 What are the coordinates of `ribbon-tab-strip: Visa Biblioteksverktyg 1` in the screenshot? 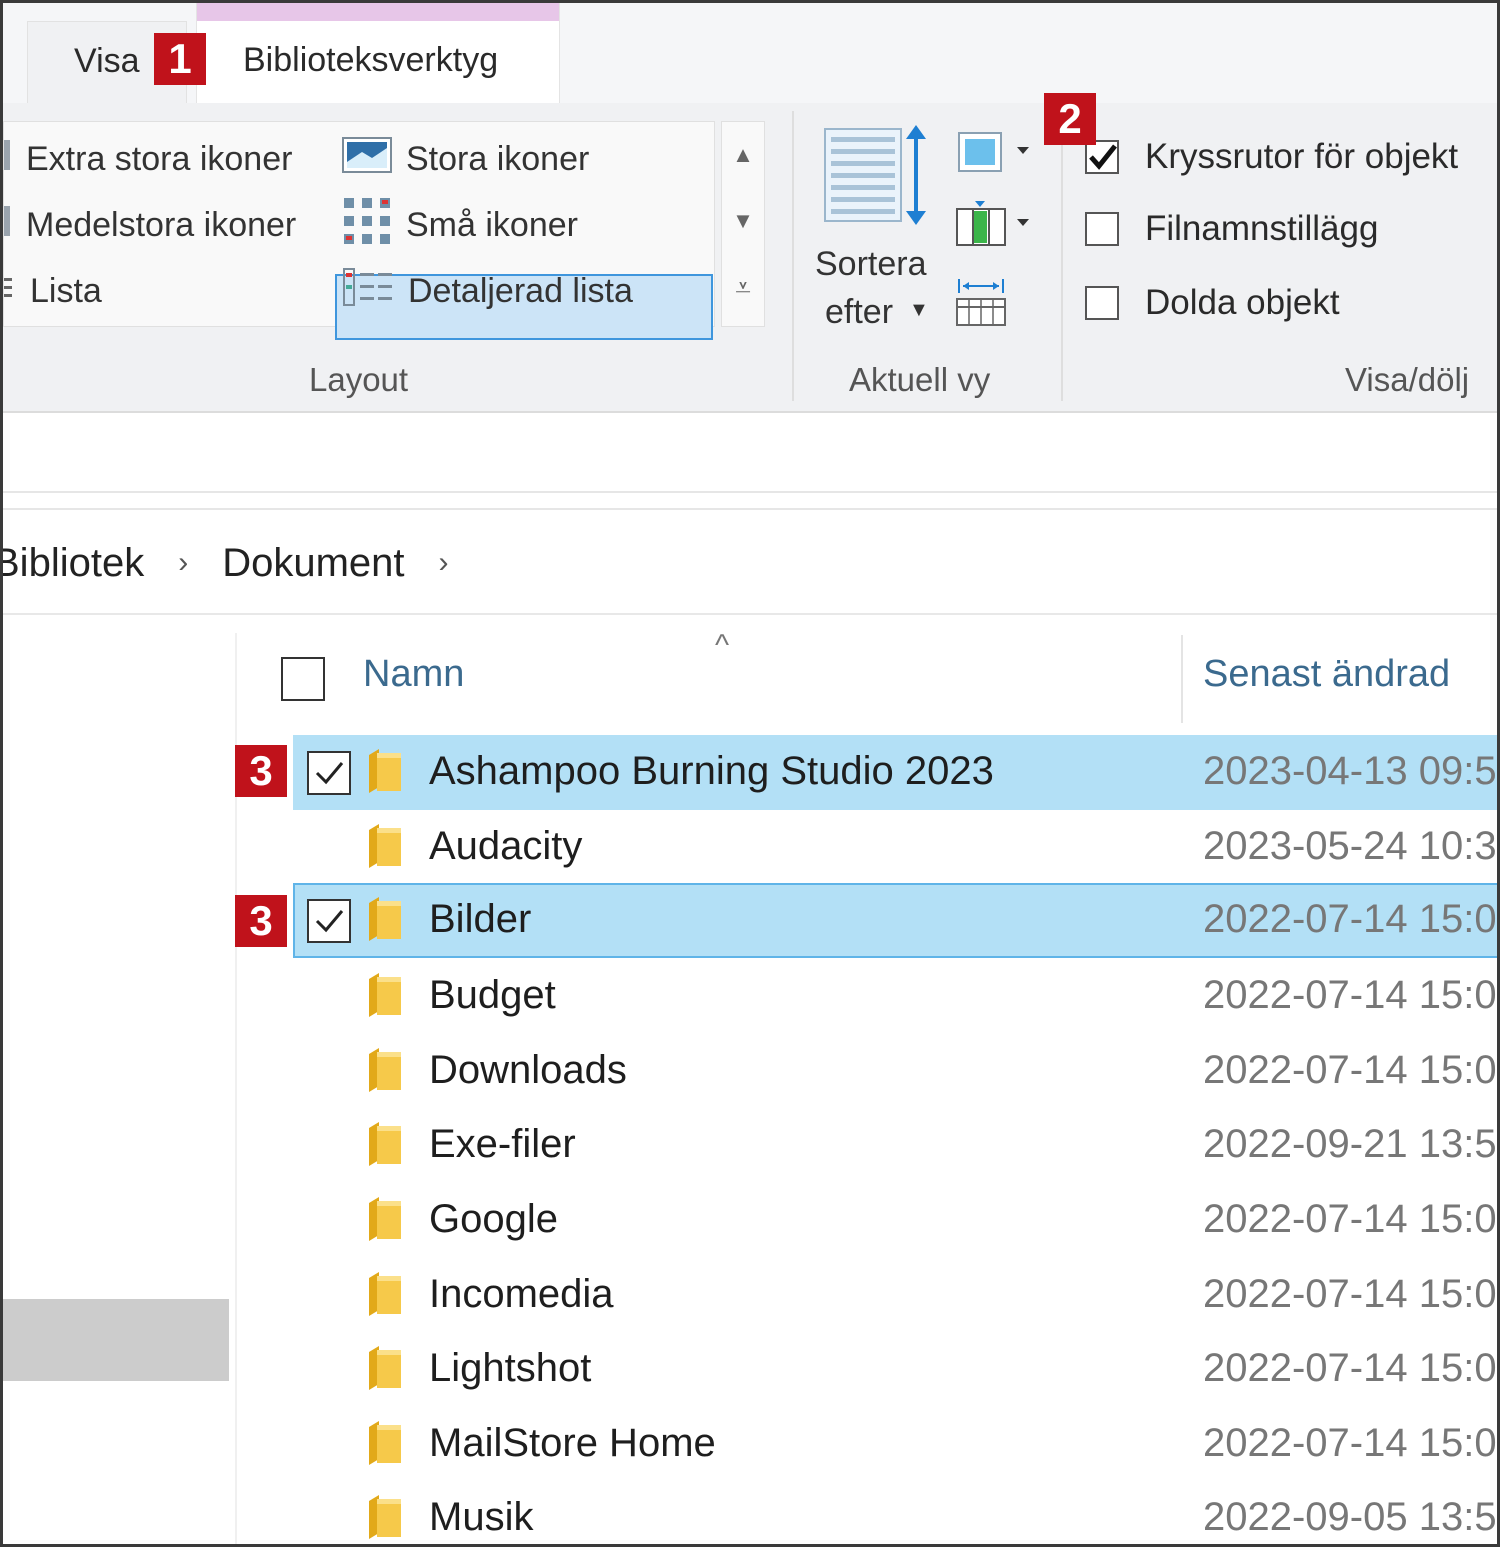 It's located at (750, 54).